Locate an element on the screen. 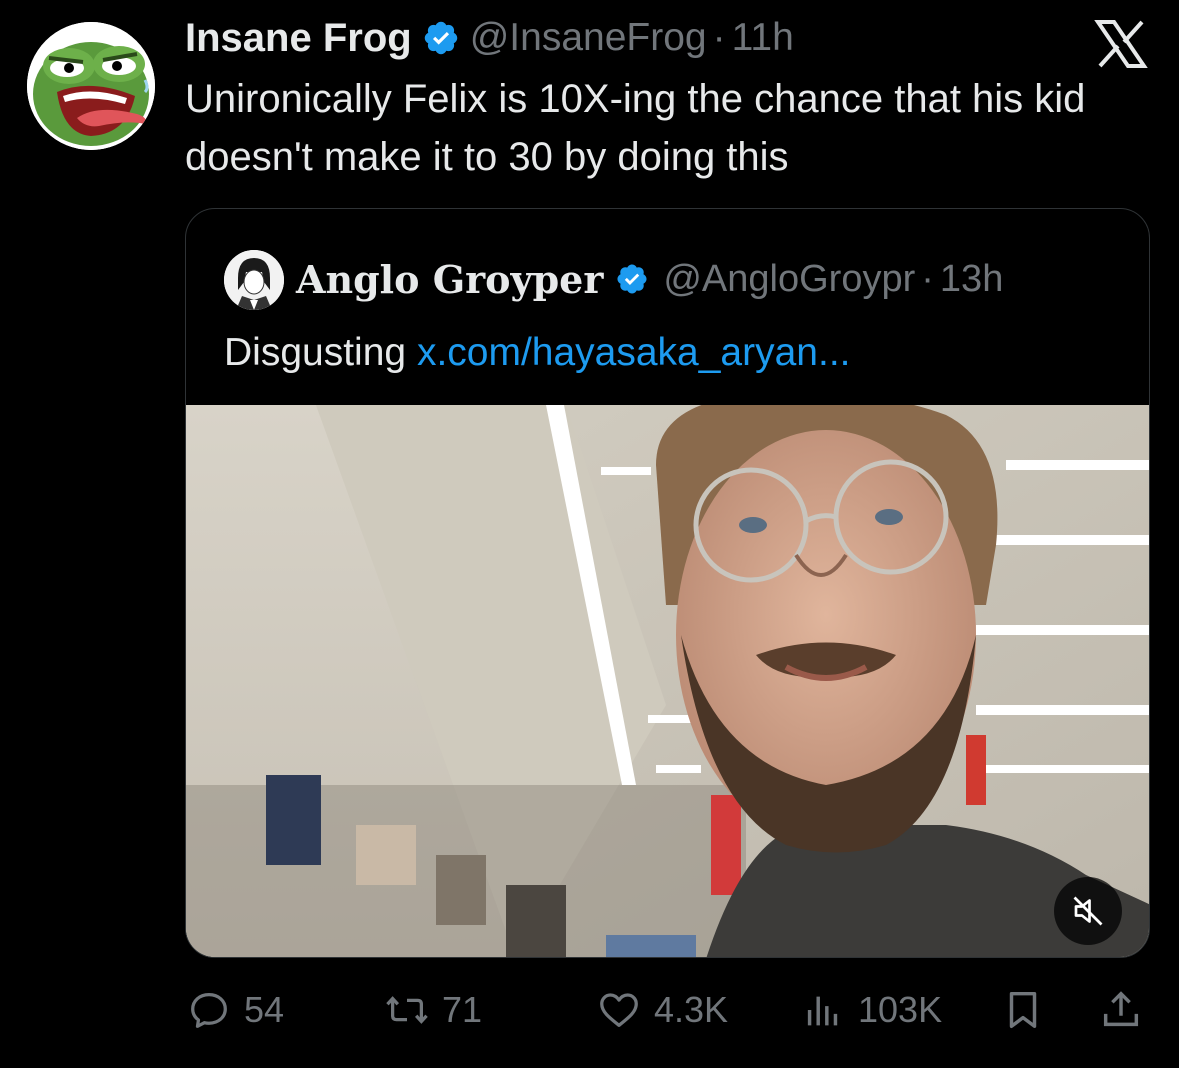 This screenshot has height=1068, width=1179. bookmark-button is located at coordinates (1023, 1010).